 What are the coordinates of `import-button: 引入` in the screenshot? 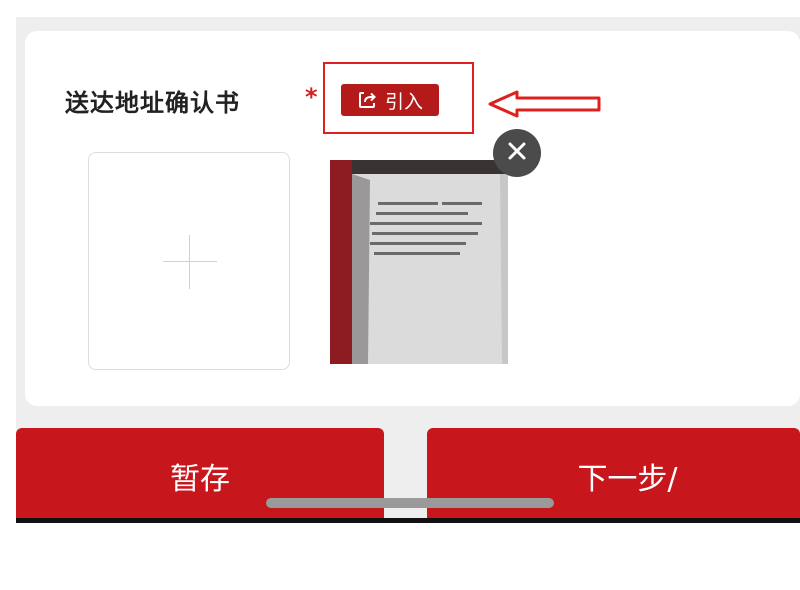 It's located at (390, 100).